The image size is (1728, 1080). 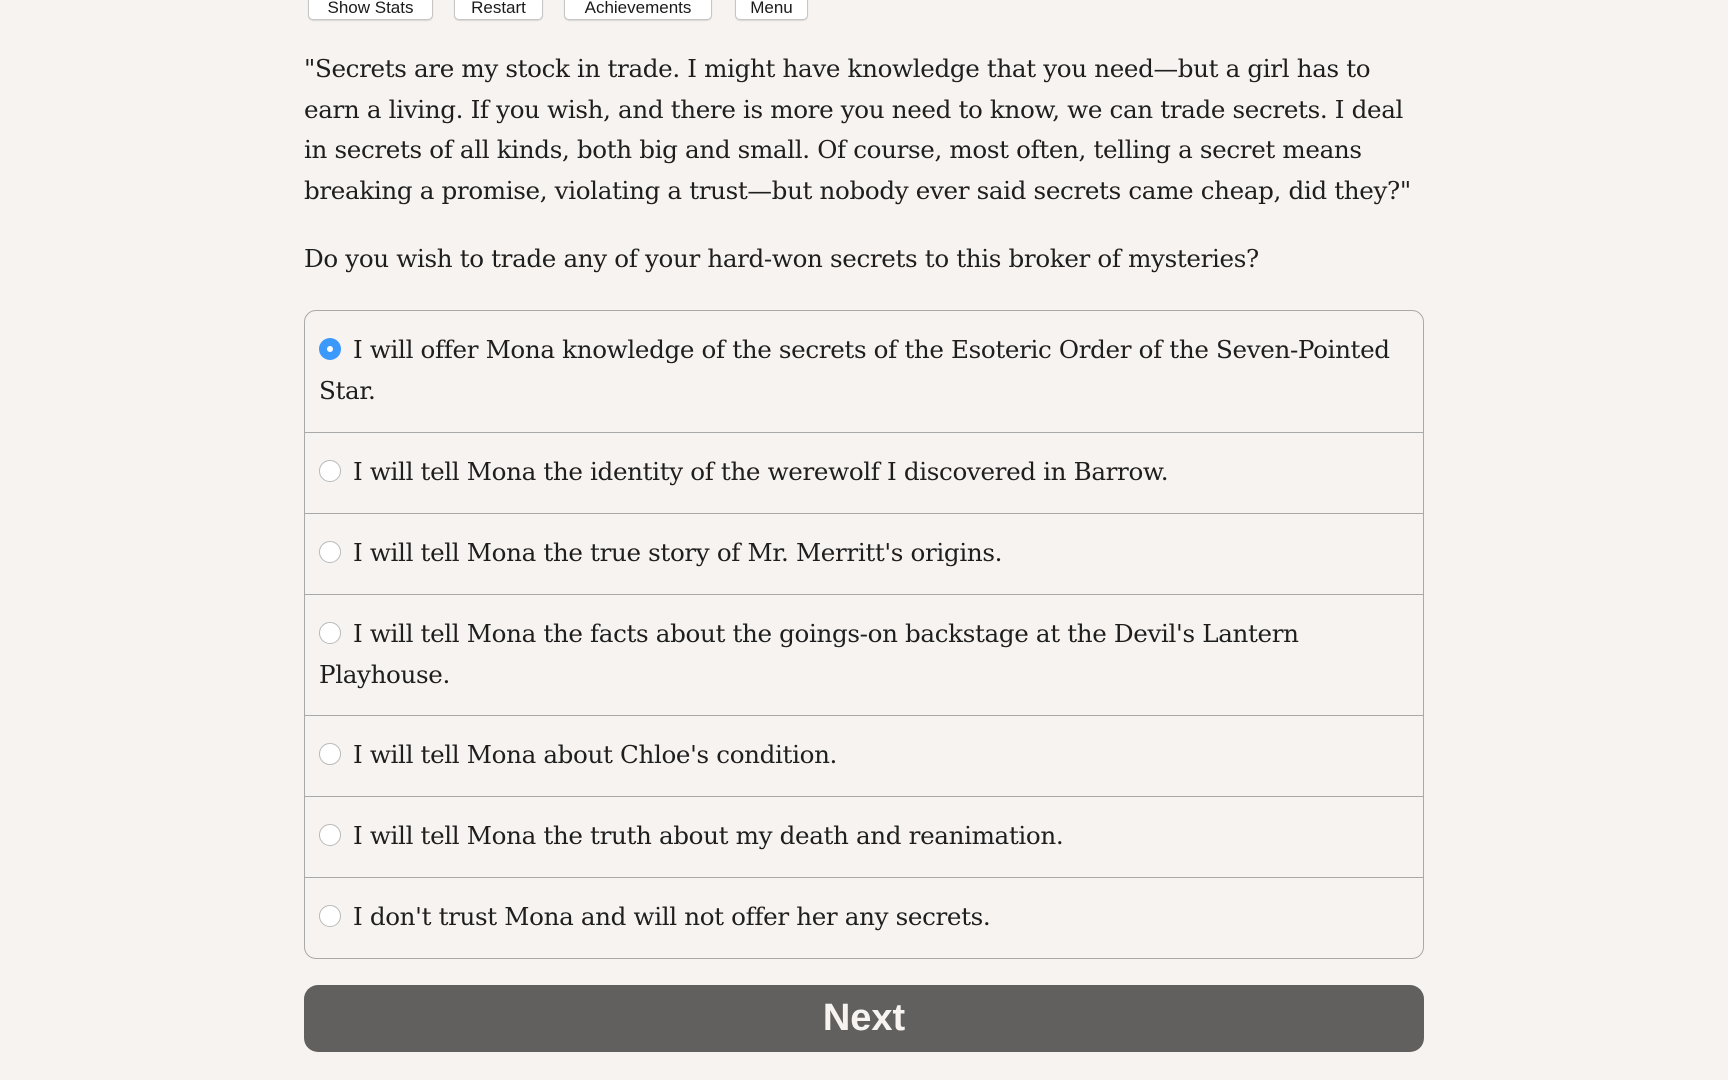 What do you see at coordinates (638, 10) in the screenshot?
I see `achievements-button: Achievements` at bounding box center [638, 10].